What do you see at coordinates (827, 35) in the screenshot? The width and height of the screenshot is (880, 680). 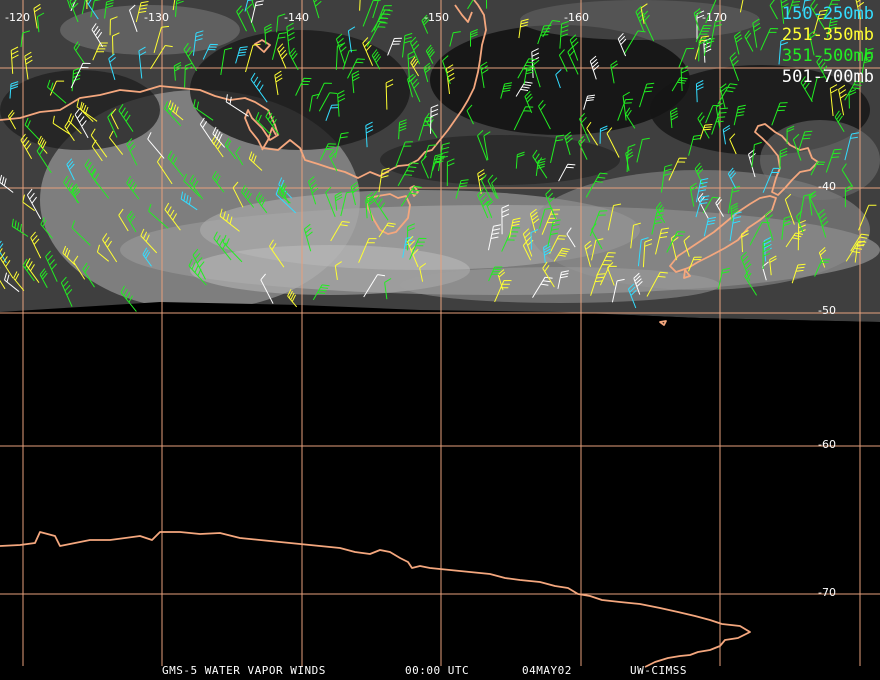 I see `legend-251-350: 251-350mb` at bounding box center [827, 35].